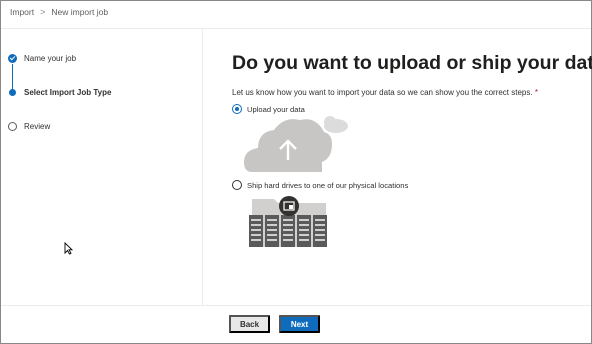  What do you see at coordinates (12, 58) in the screenshot?
I see `step-done-check-icon` at bounding box center [12, 58].